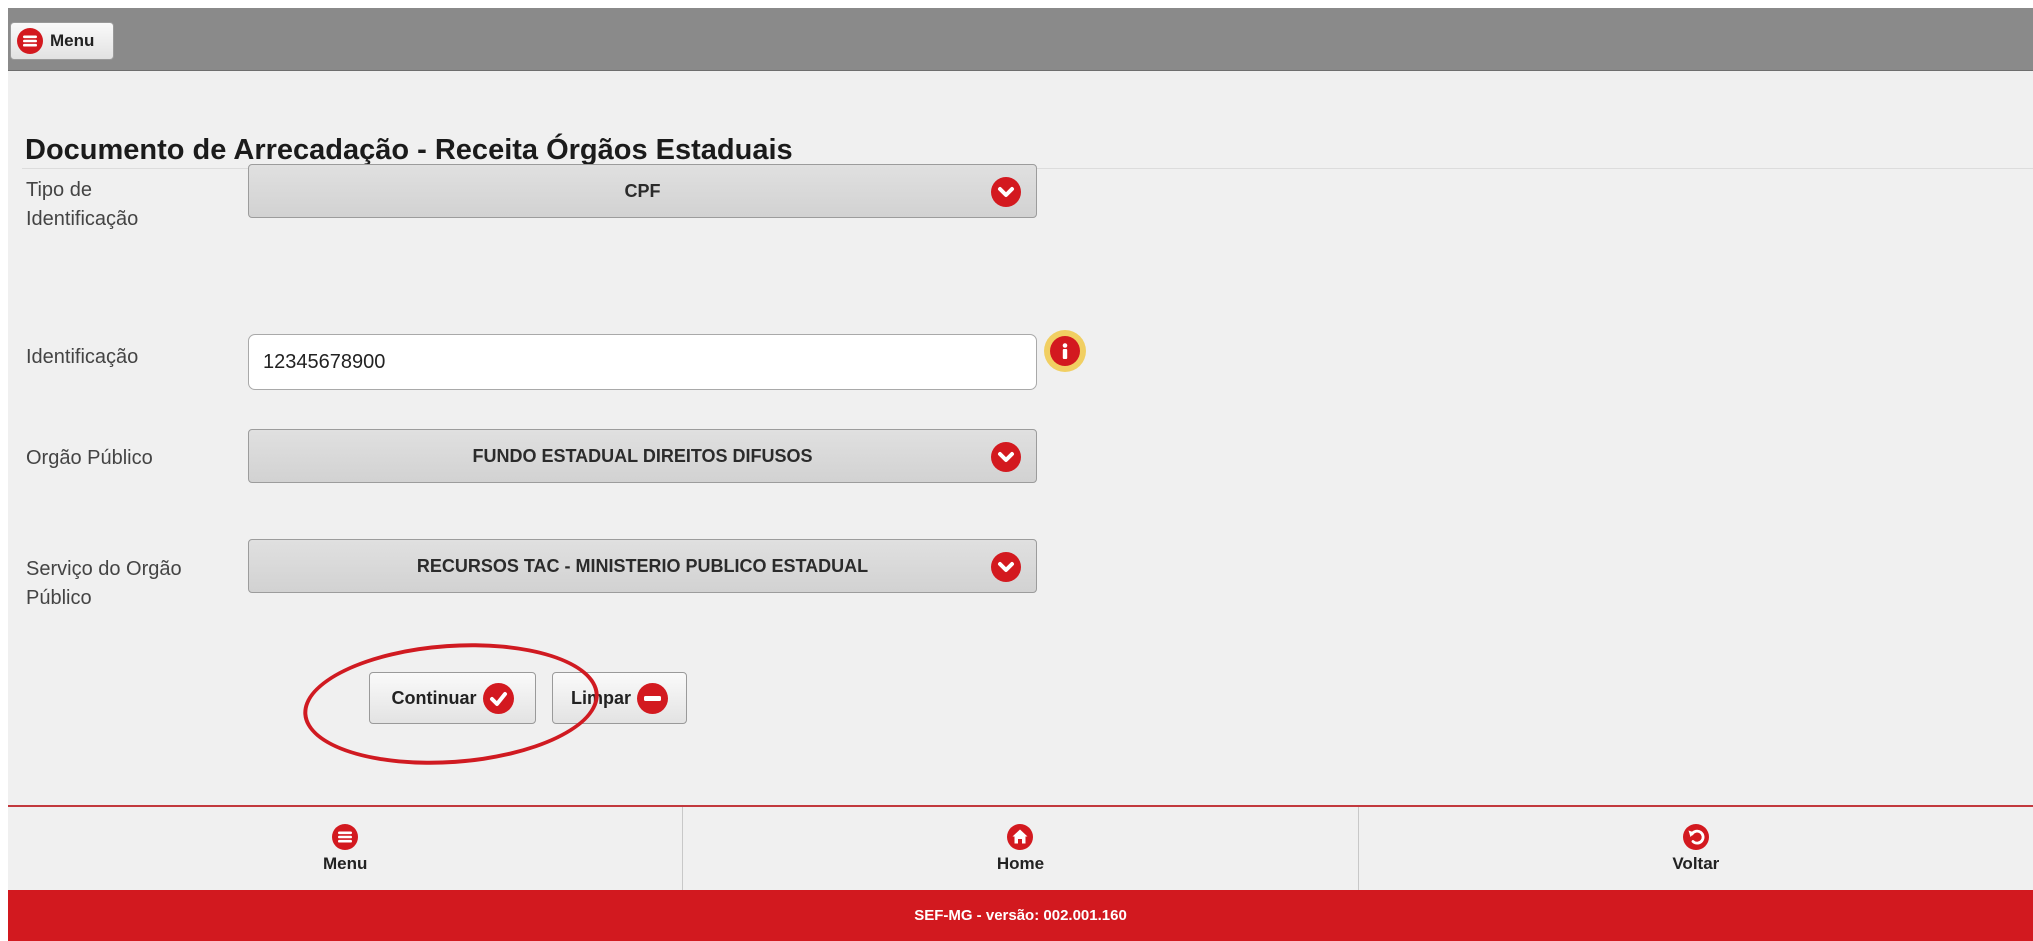 Image resolution: width=2033 pixels, height=941 pixels. I want to click on footer-nav-home: Home, so click(1021, 849).